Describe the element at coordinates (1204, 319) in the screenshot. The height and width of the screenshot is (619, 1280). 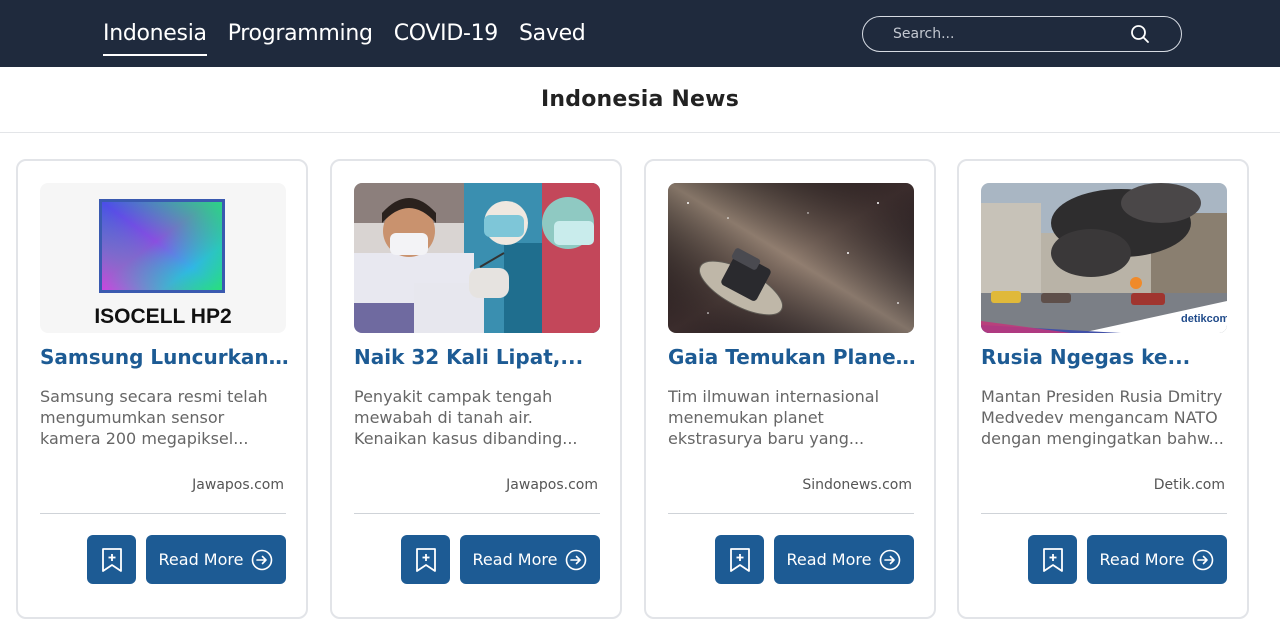
I see `image-caption: detikcom` at that location.